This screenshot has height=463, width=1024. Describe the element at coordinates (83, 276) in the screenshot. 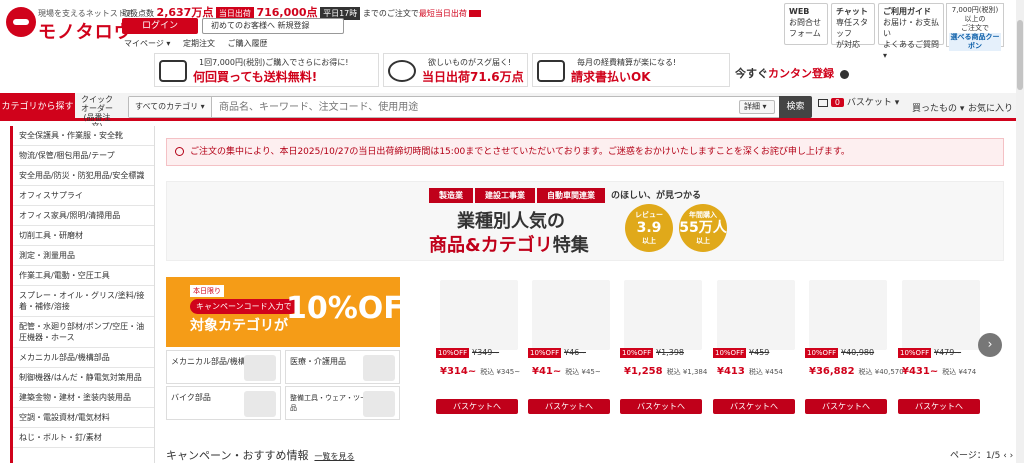

I see `sidebar-item: 作業工具/電動・空圧工具` at that location.